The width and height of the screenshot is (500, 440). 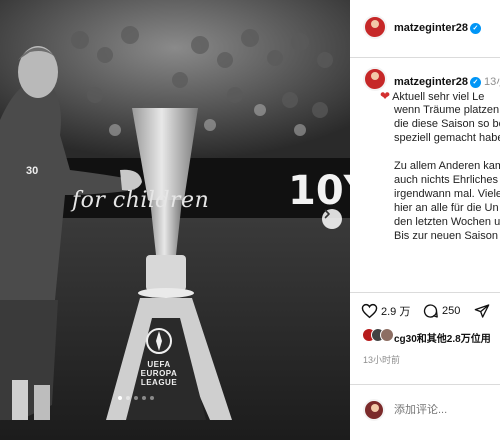 I want to click on caption-line: irgendwann mal. Viele, so click(x=447, y=194).